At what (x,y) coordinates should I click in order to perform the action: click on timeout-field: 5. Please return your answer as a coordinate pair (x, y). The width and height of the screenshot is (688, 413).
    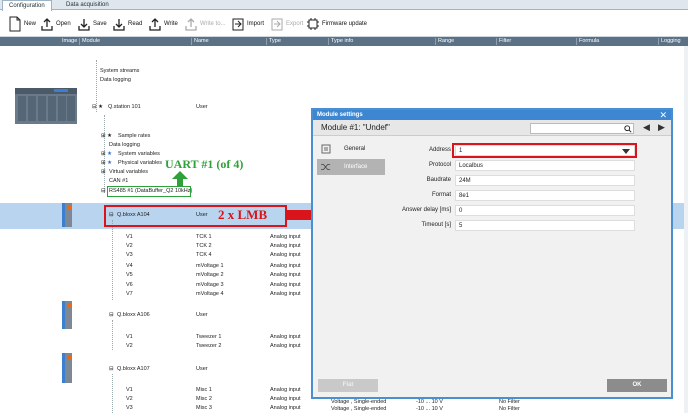
    Looking at the image, I should click on (545, 225).